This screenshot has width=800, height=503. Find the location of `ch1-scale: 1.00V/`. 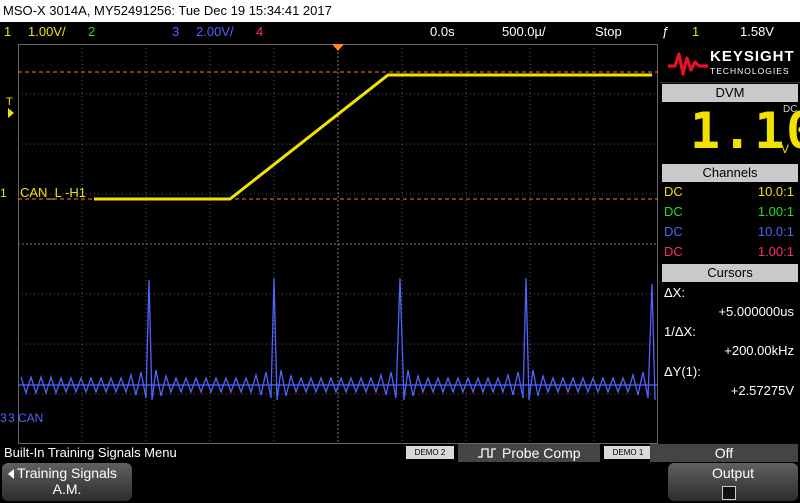

ch1-scale: 1.00V/ is located at coordinates (47, 32).